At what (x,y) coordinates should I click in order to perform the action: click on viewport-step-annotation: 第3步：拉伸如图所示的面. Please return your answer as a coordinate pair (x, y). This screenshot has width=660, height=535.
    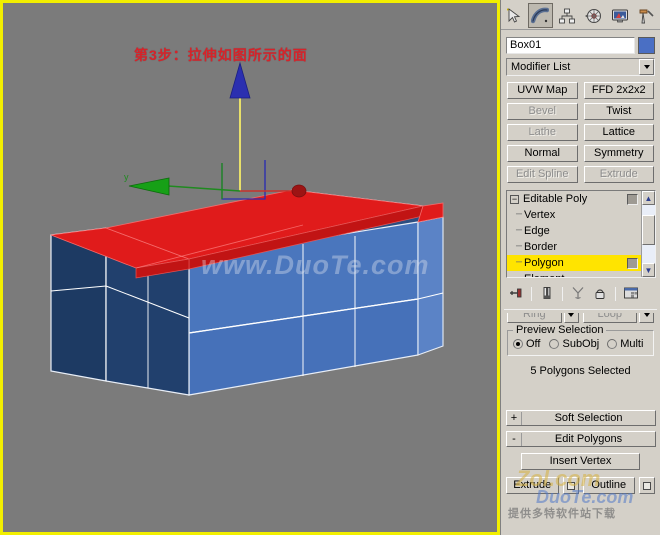
    Looking at the image, I should click on (221, 55).